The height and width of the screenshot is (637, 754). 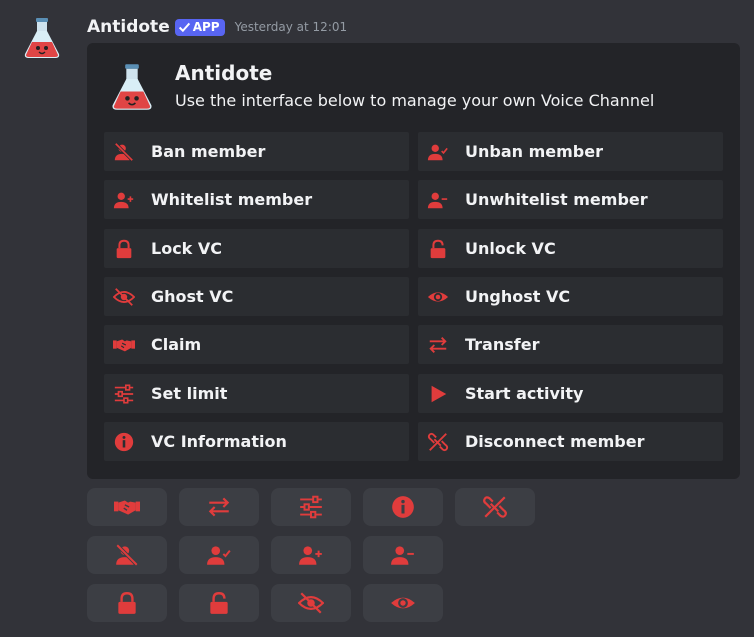 I want to click on embed-field-unghost-vc: Unghost VC, so click(x=570, y=296).